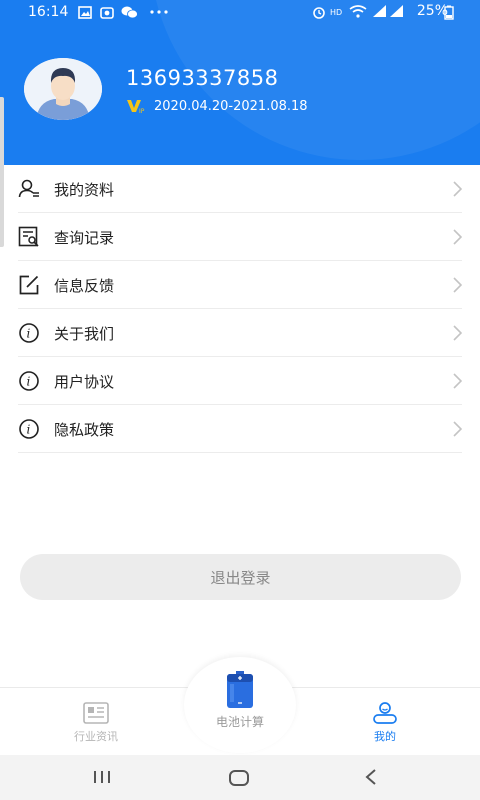 The height and width of the screenshot is (800, 480). I want to click on system-nav-bar, so click(240, 777).